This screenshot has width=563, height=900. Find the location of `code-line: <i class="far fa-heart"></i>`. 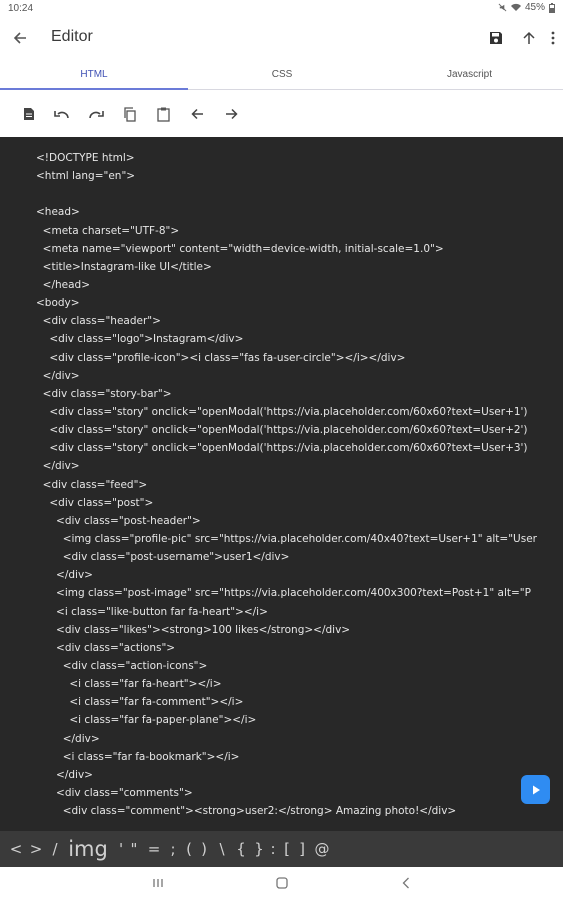

code-line: <i class="far fa-heart"></i> is located at coordinates (286, 684).